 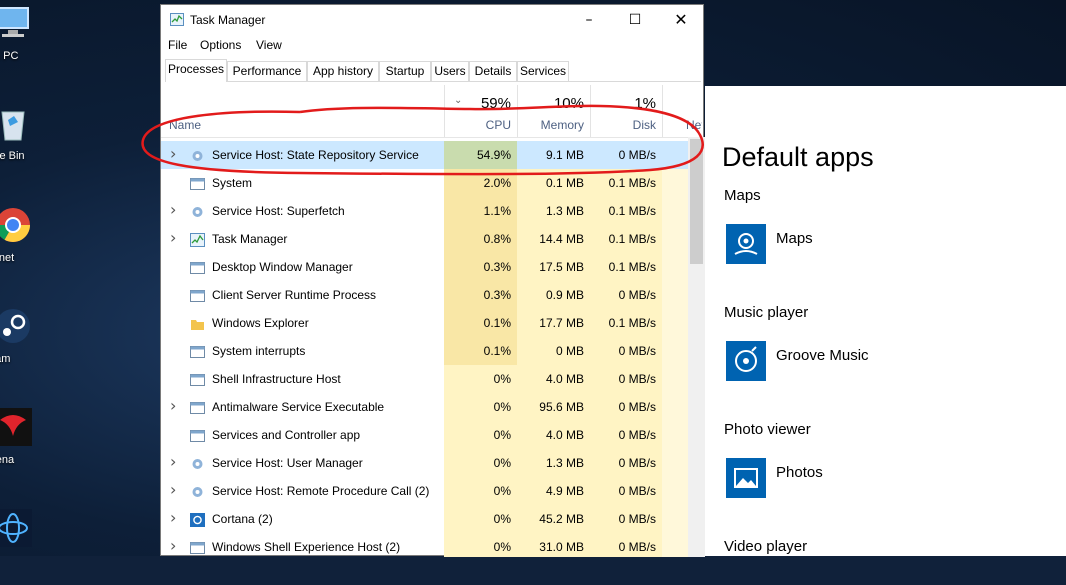 What do you see at coordinates (197, 323) in the screenshot?
I see `folder-icon` at bounding box center [197, 323].